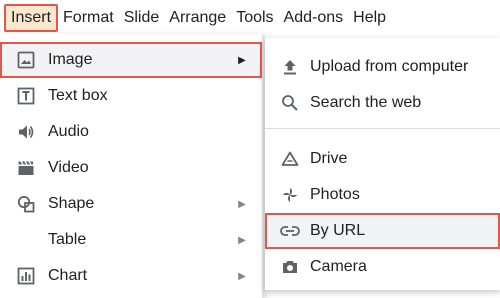 This screenshot has height=298, width=500. What do you see at coordinates (88, 18) in the screenshot?
I see `menu-format: Format` at bounding box center [88, 18].